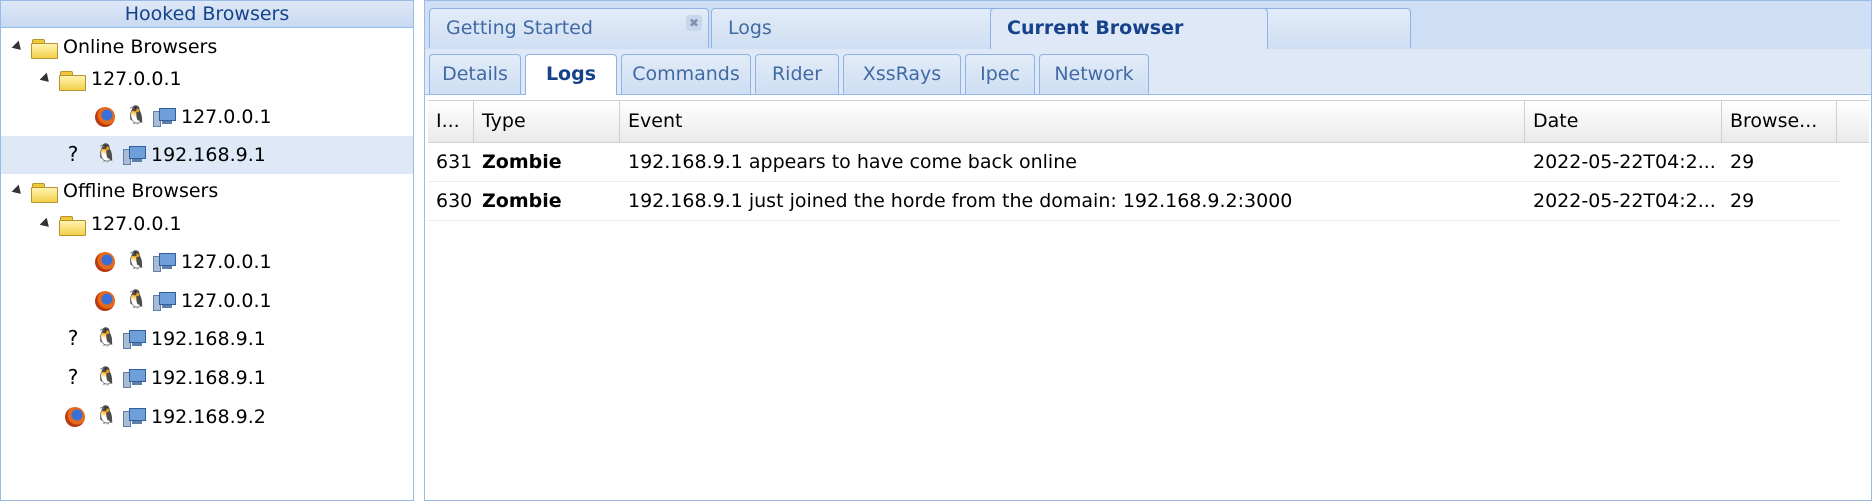 Image resolution: width=1872 pixels, height=501 pixels. I want to click on tab-details: Details, so click(475, 74).